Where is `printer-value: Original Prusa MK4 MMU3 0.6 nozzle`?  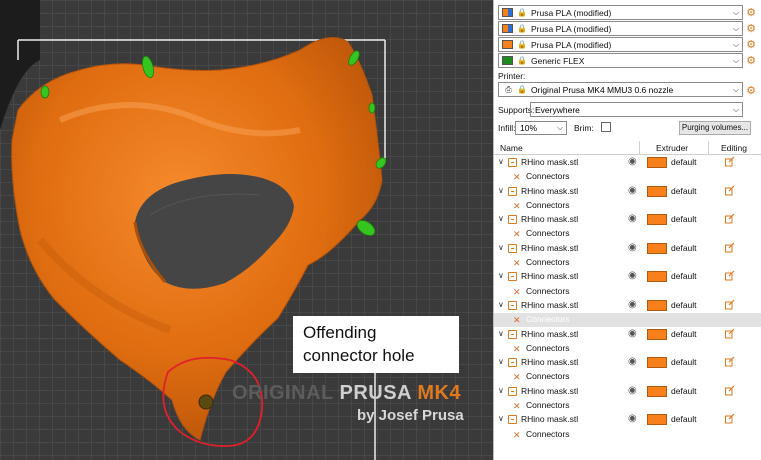 printer-value: Original Prusa MK4 MMU3 0.6 nozzle is located at coordinates (602, 89).